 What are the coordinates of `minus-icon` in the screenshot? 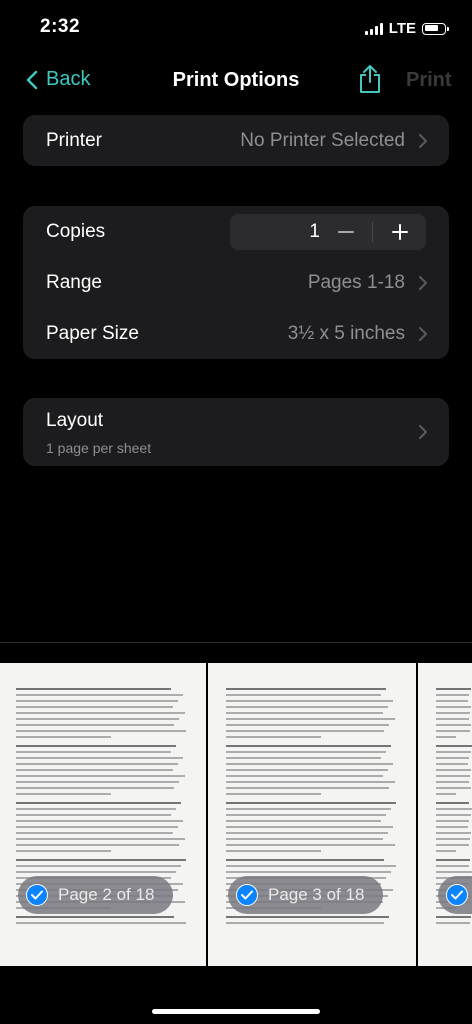 It's located at (345, 232).